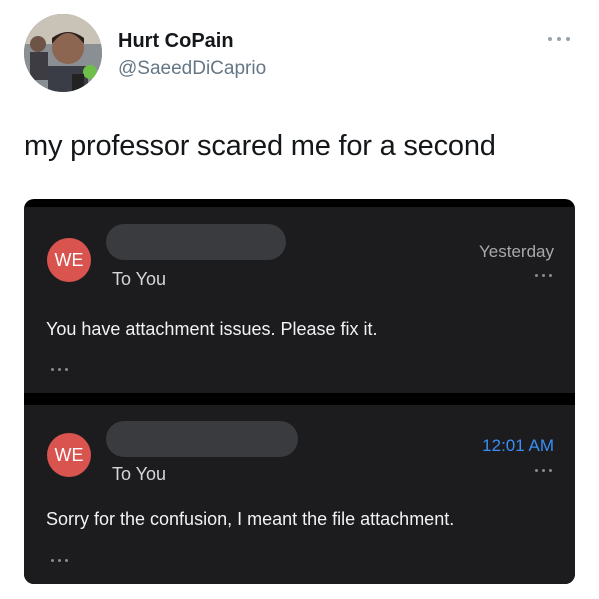 The width and height of the screenshot is (599, 599). I want to click on avatar-photo-icon, so click(63, 53).